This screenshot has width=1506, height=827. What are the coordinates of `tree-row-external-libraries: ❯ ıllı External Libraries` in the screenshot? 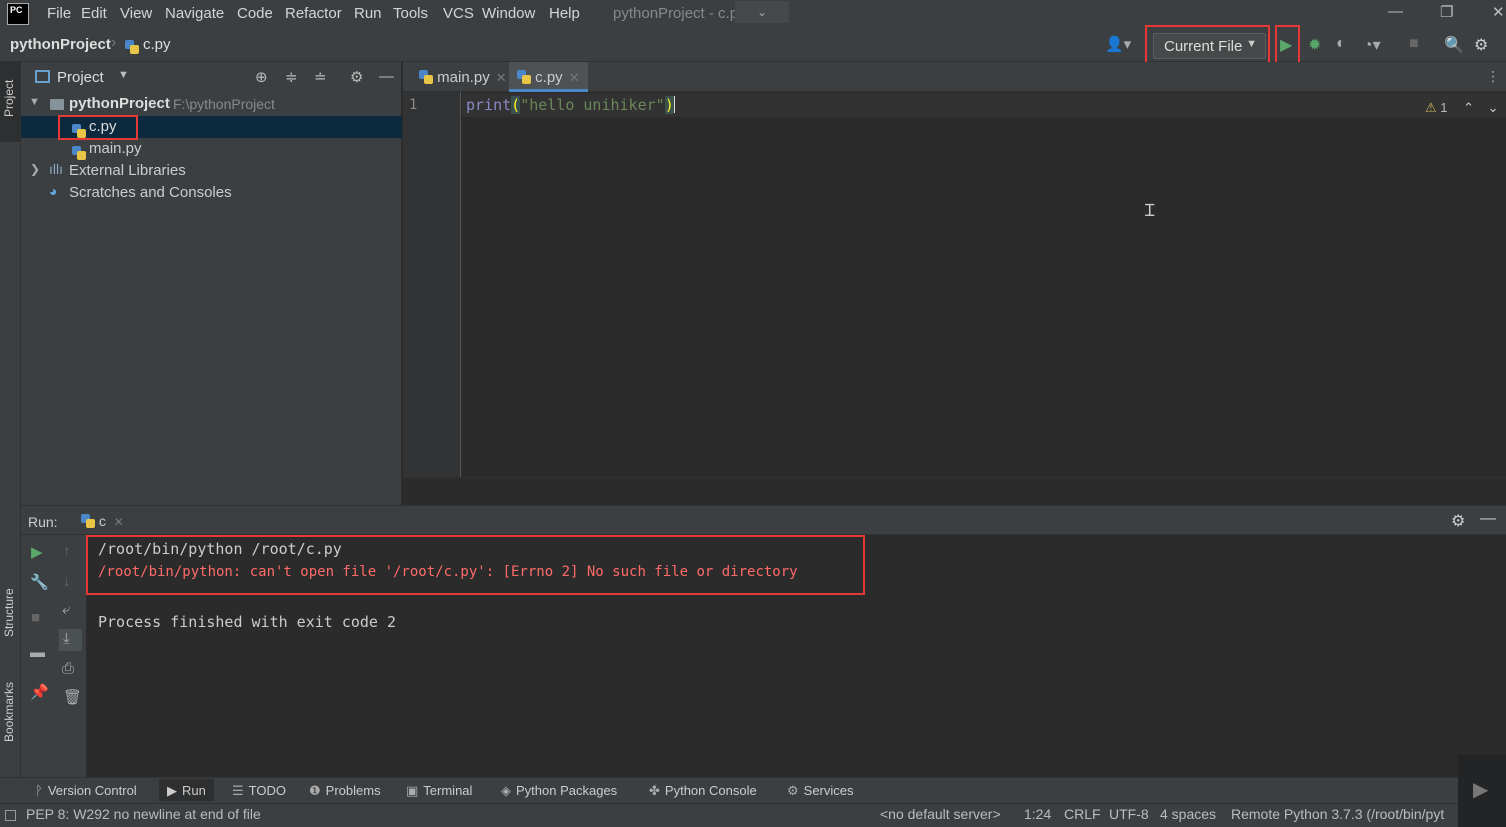 It's located at (211, 171).